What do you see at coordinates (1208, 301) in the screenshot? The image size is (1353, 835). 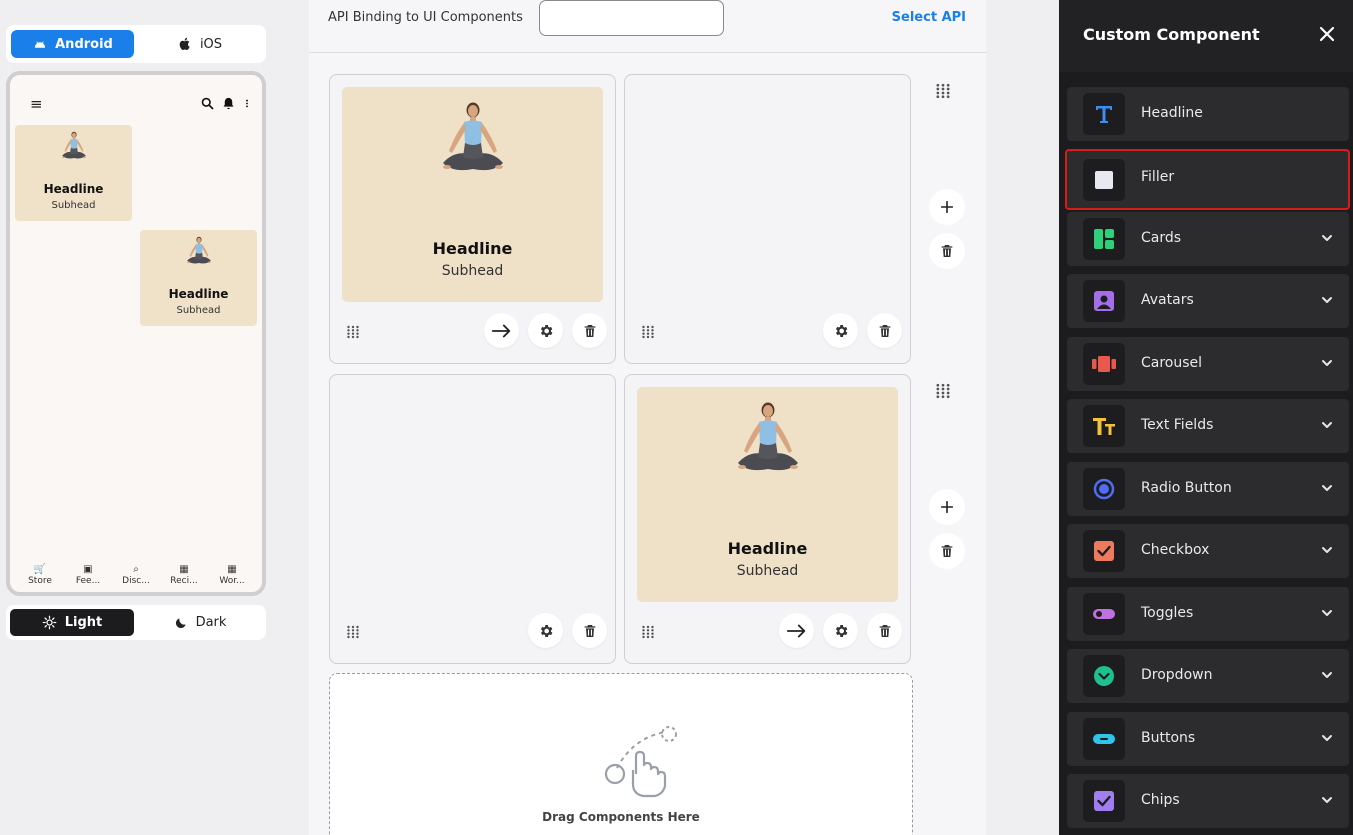 I see `component-avatars: Avatars` at bounding box center [1208, 301].